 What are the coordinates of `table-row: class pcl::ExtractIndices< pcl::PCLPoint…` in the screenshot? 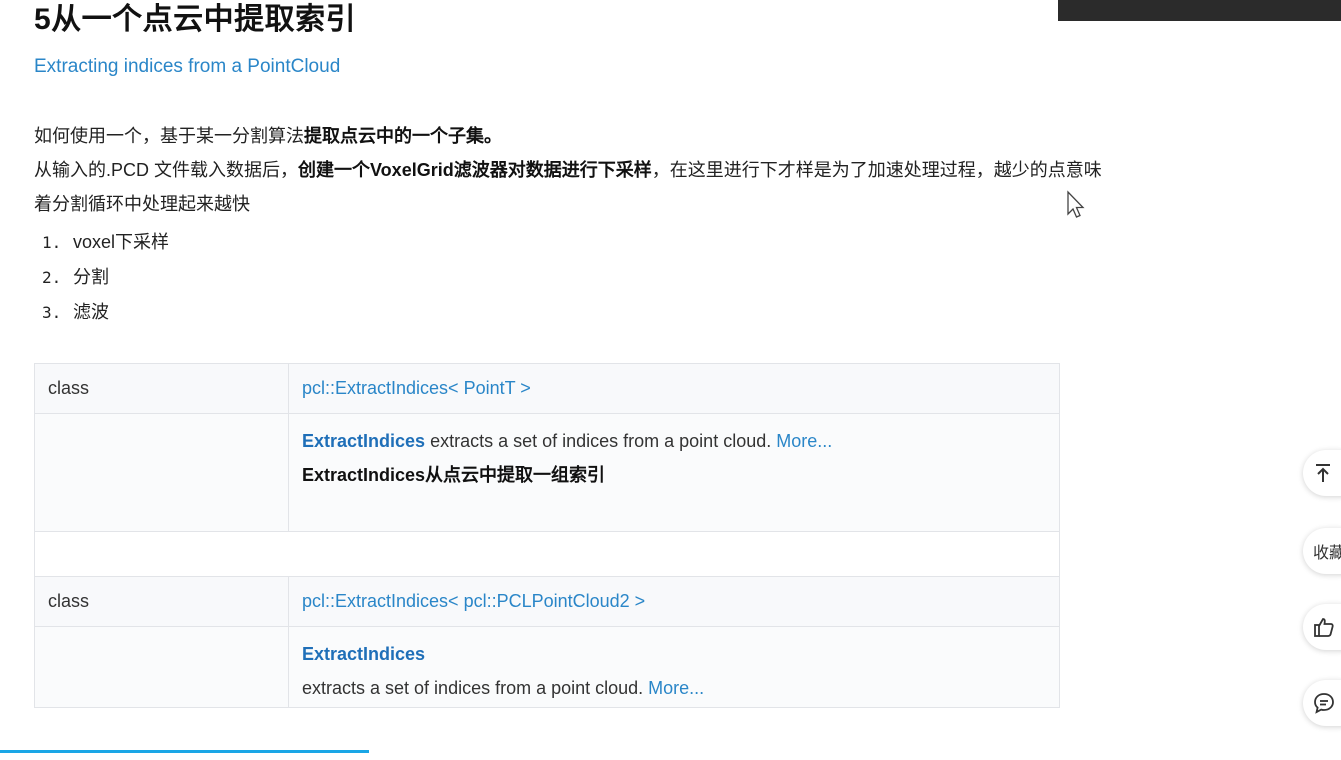 It's located at (547, 601).